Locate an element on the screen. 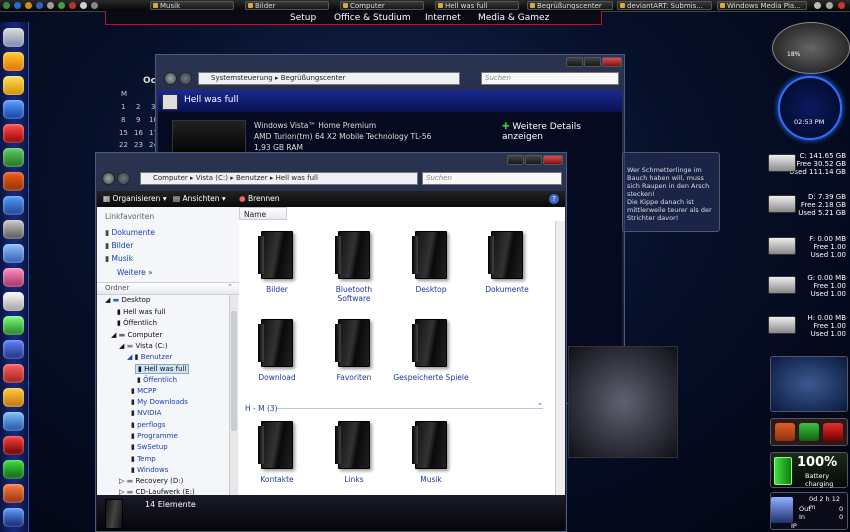  details-link-label: Weitere Details anzeigen is located at coordinates (541, 132).